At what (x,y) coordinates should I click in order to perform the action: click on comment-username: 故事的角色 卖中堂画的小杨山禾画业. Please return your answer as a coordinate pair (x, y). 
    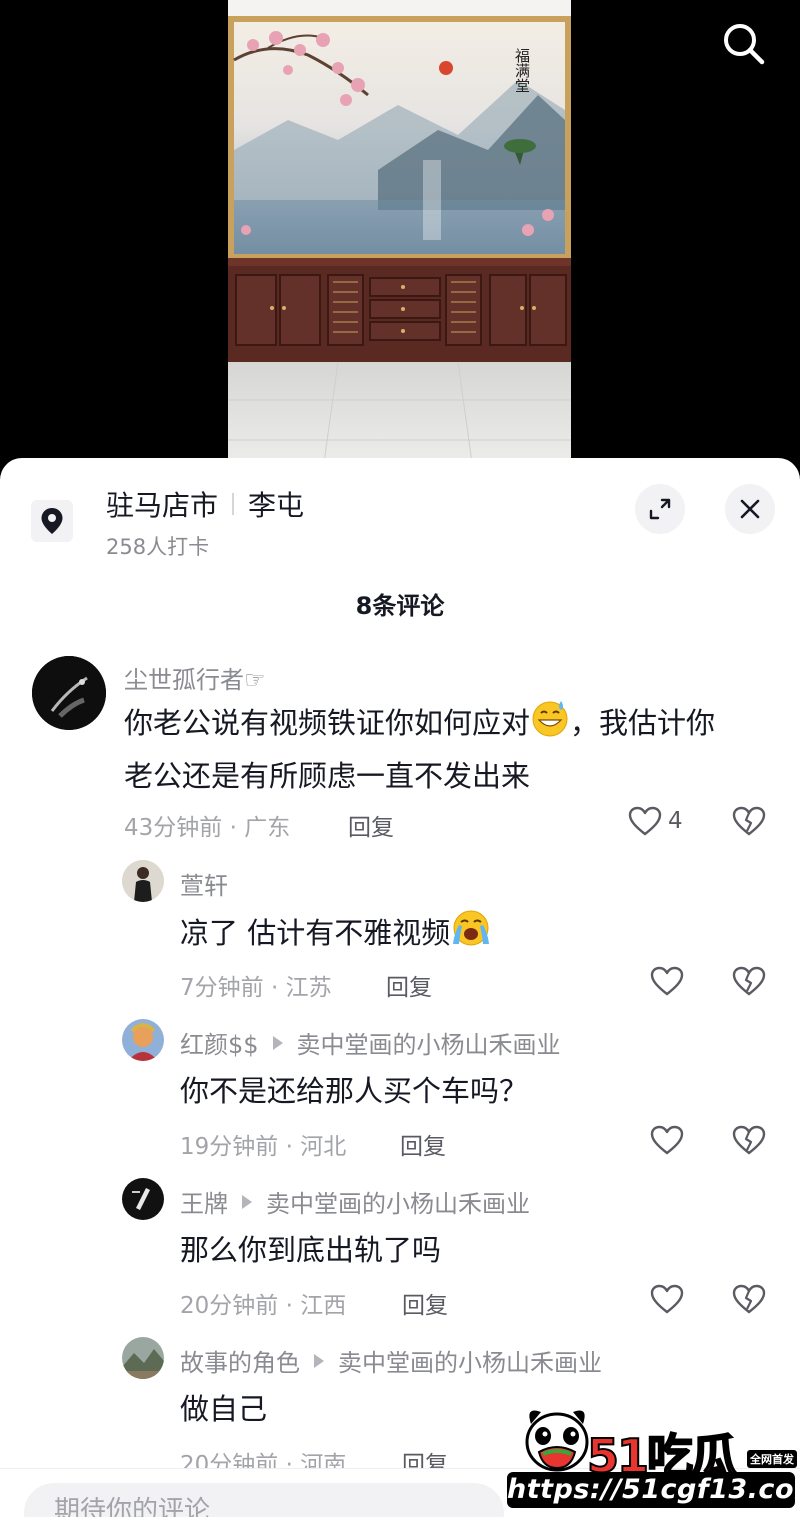
    Looking at the image, I should click on (391, 1360).